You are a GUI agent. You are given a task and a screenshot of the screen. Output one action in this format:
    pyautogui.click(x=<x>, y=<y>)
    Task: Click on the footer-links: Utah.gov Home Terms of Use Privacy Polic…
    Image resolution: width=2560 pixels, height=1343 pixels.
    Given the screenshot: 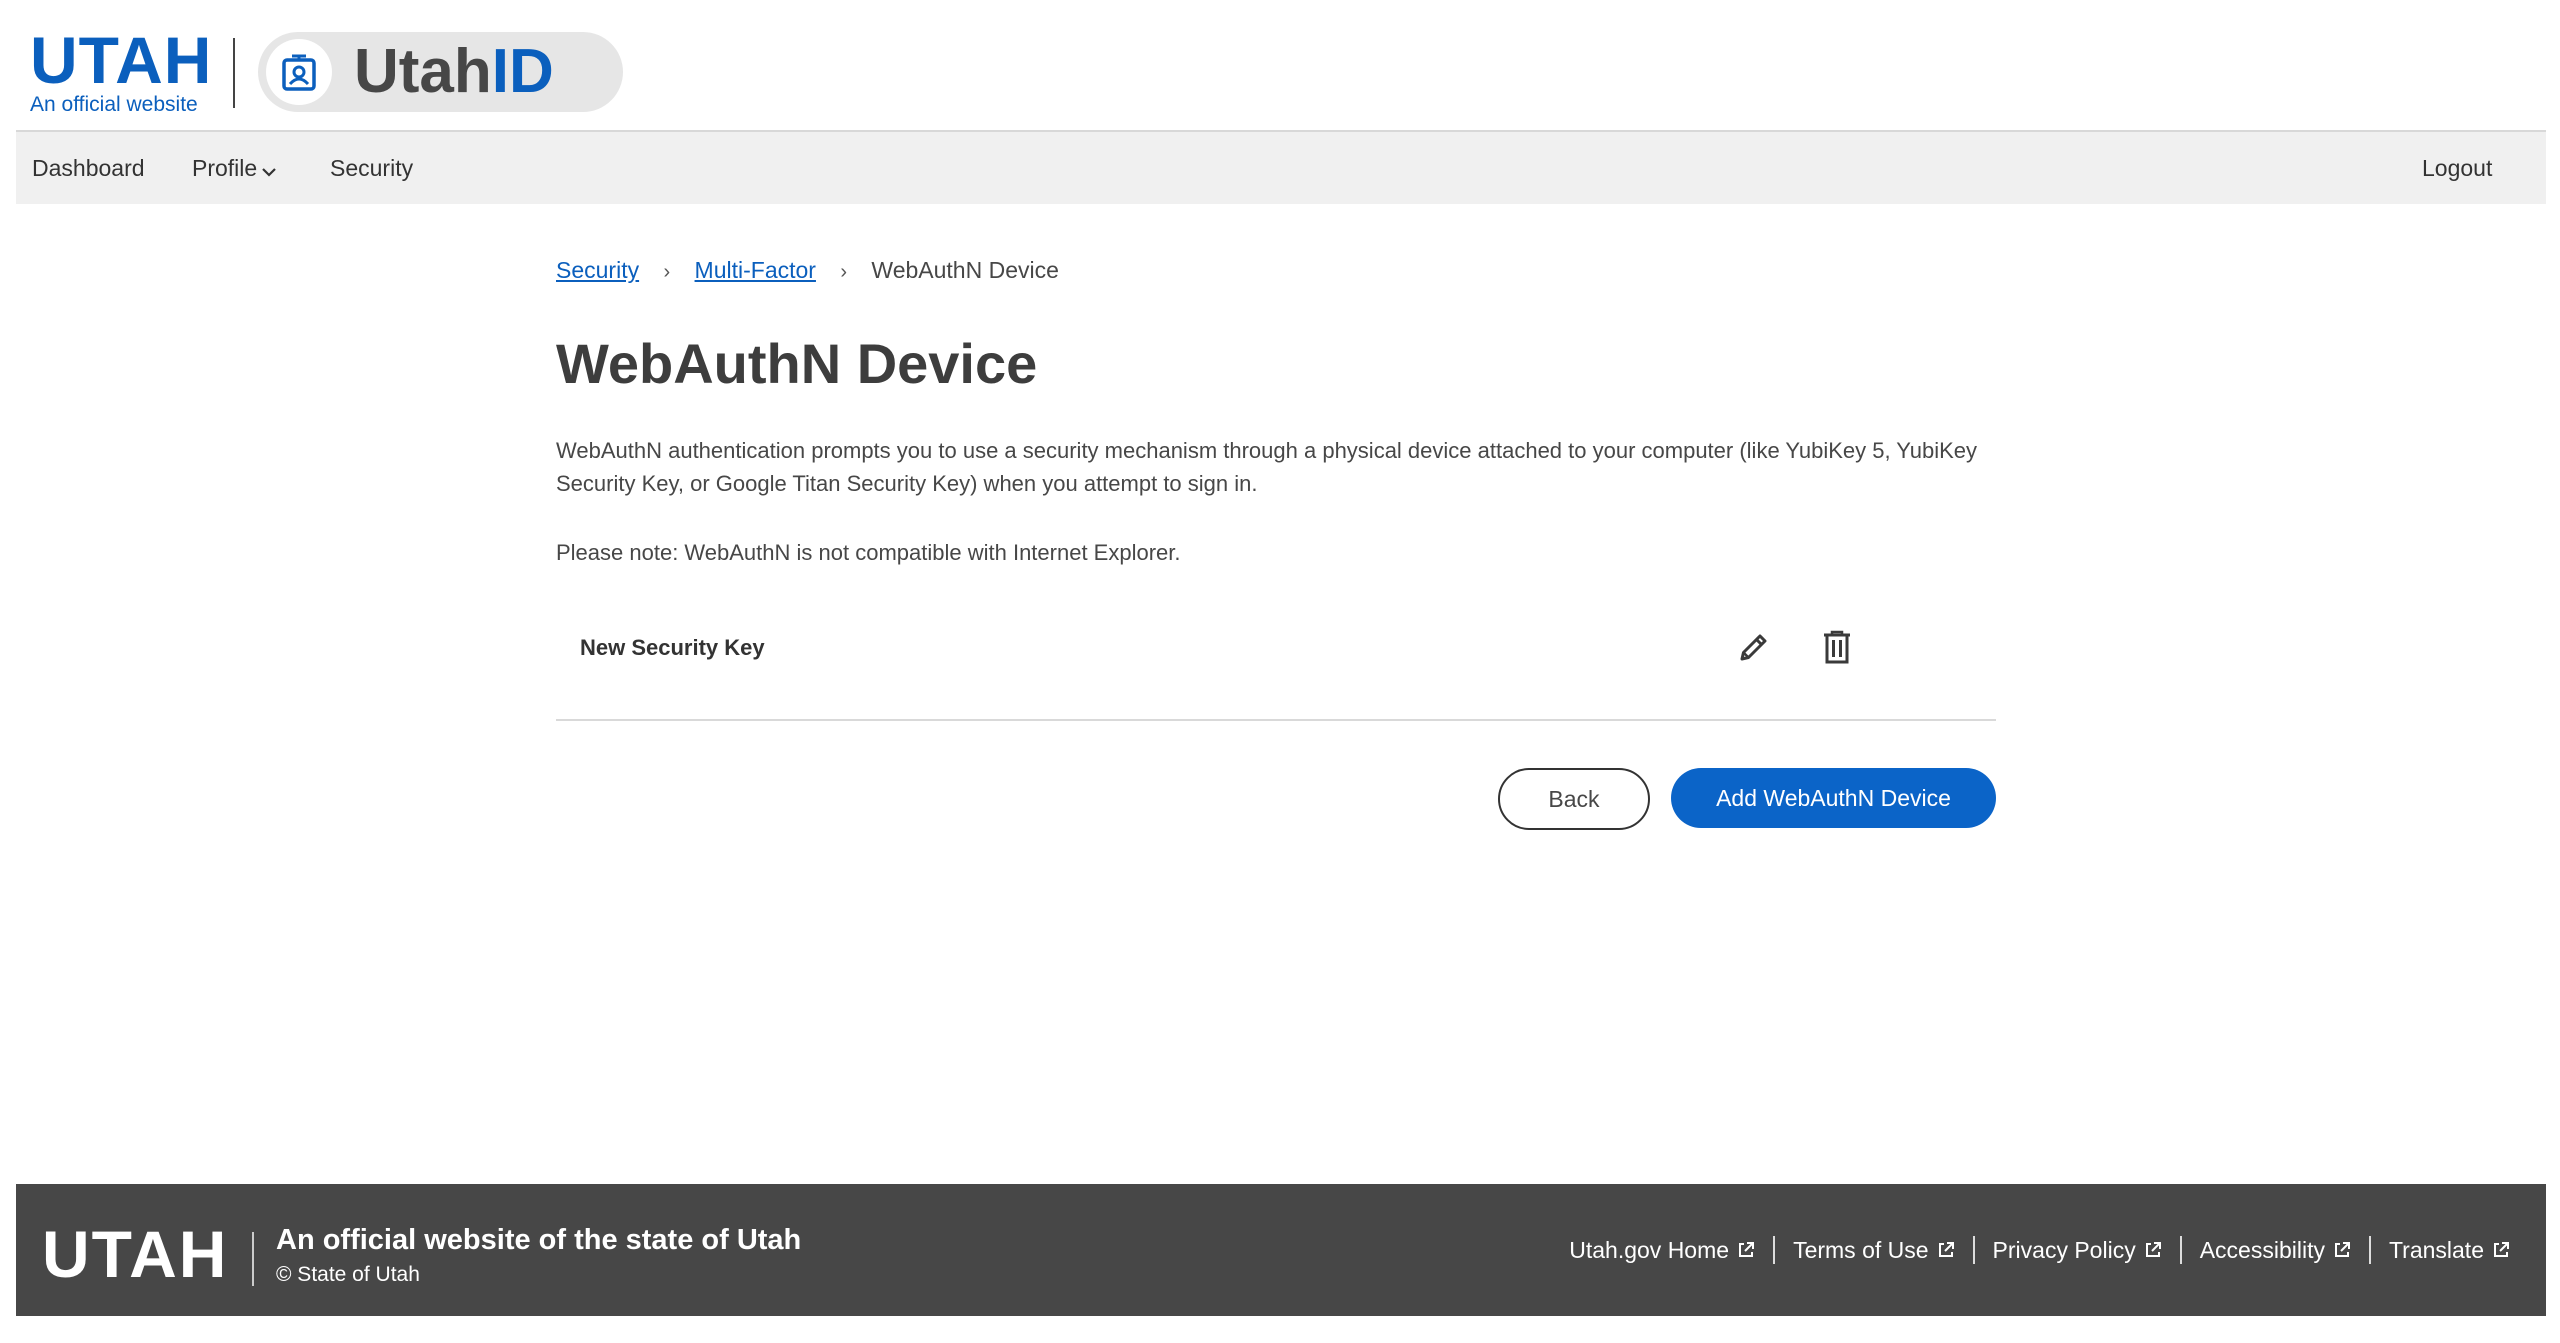 What is the action you would take?
    pyautogui.click(x=2039, y=1250)
    